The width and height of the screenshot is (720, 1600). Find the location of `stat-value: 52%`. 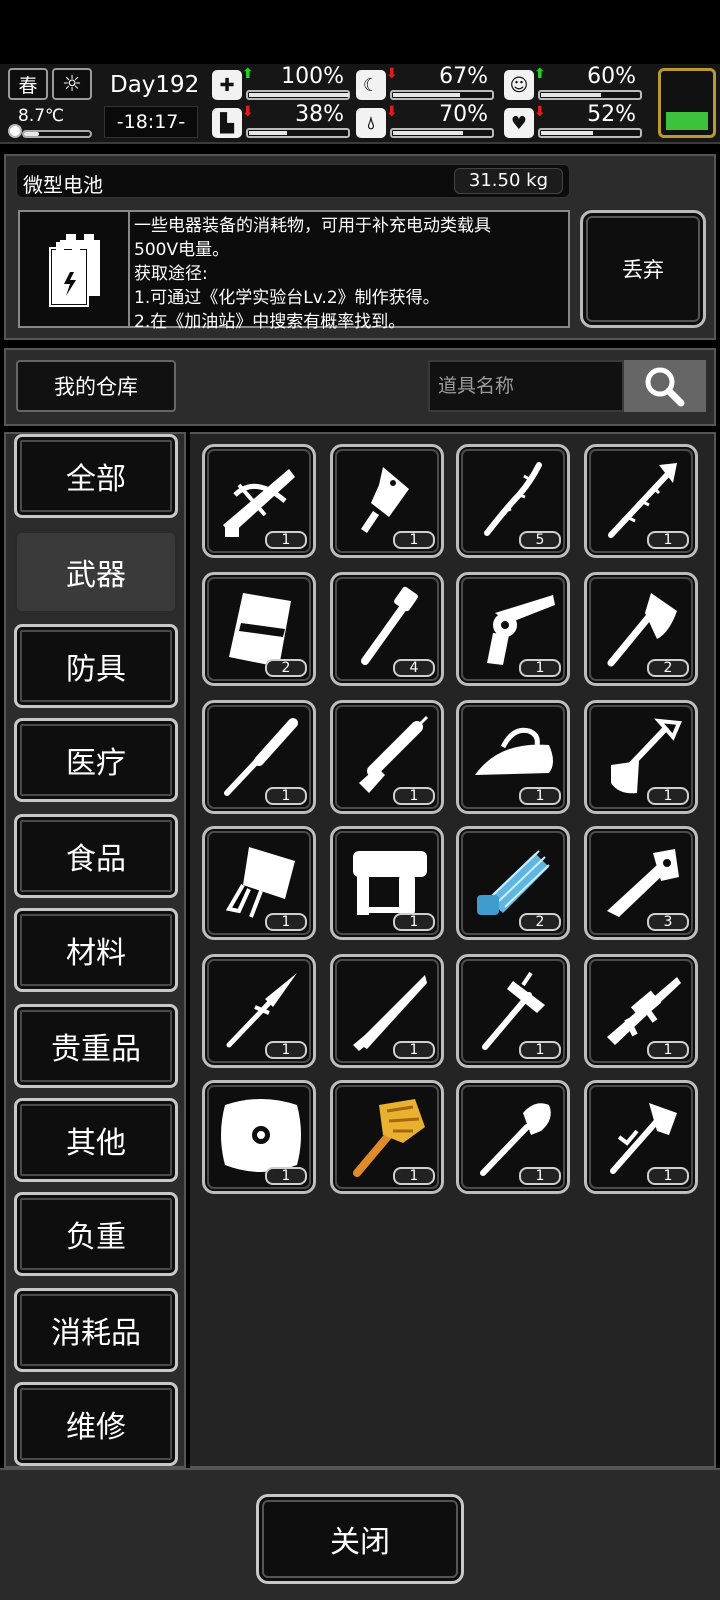

stat-value: 52% is located at coordinates (611, 114).